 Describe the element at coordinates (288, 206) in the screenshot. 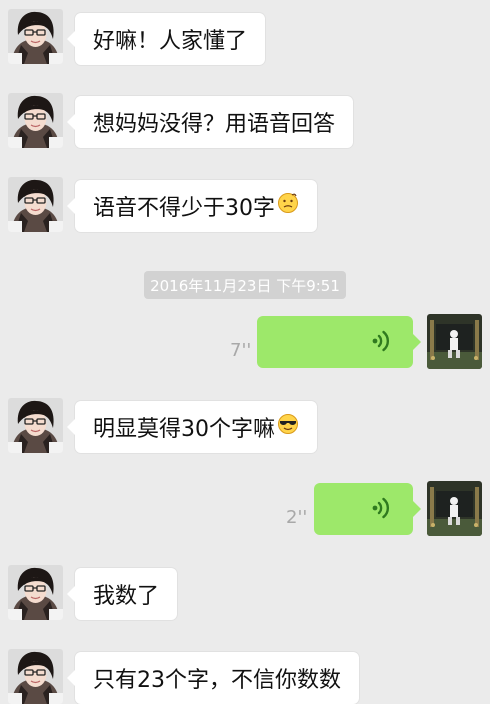

I see `confused-face-icon` at that location.